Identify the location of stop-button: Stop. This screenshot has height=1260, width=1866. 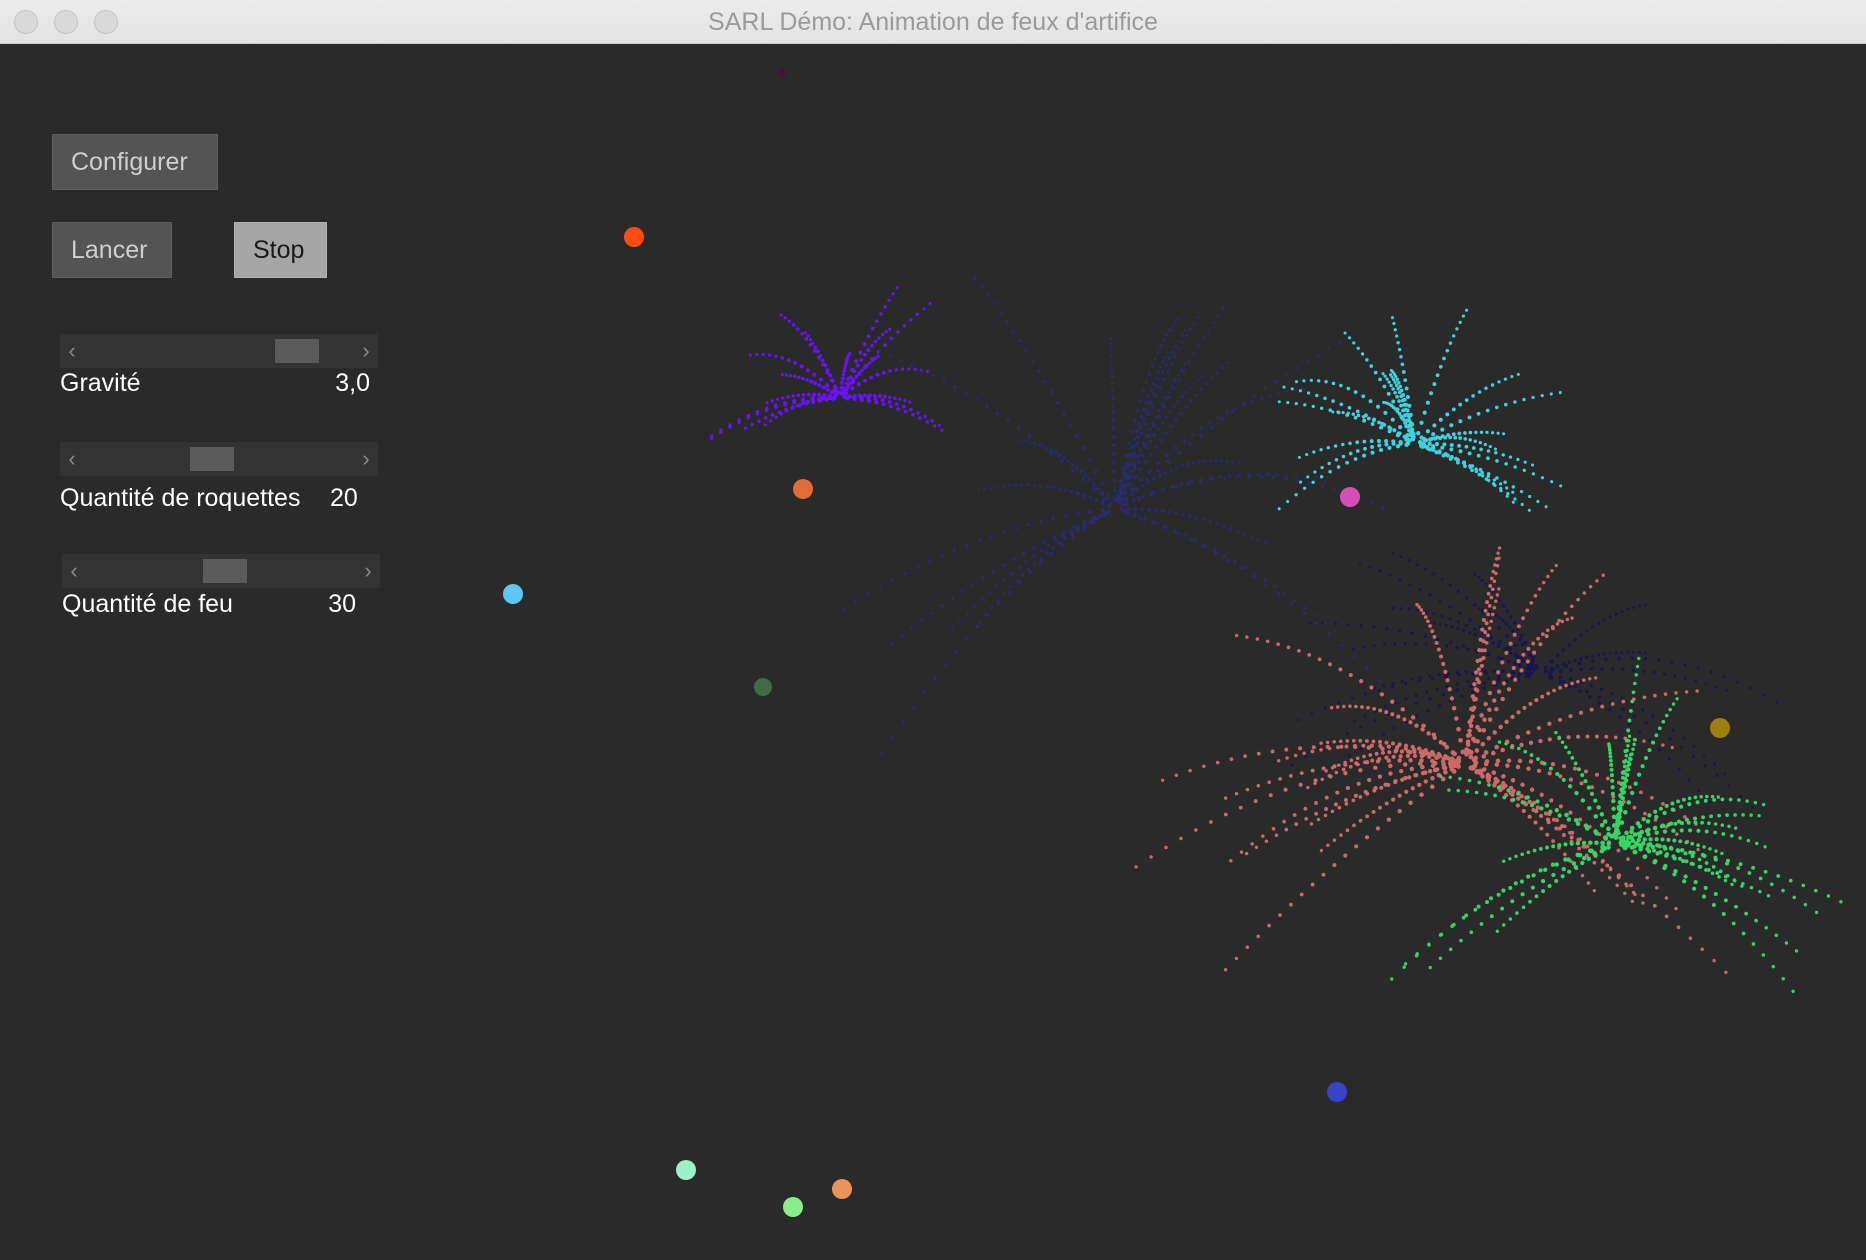
(280, 250).